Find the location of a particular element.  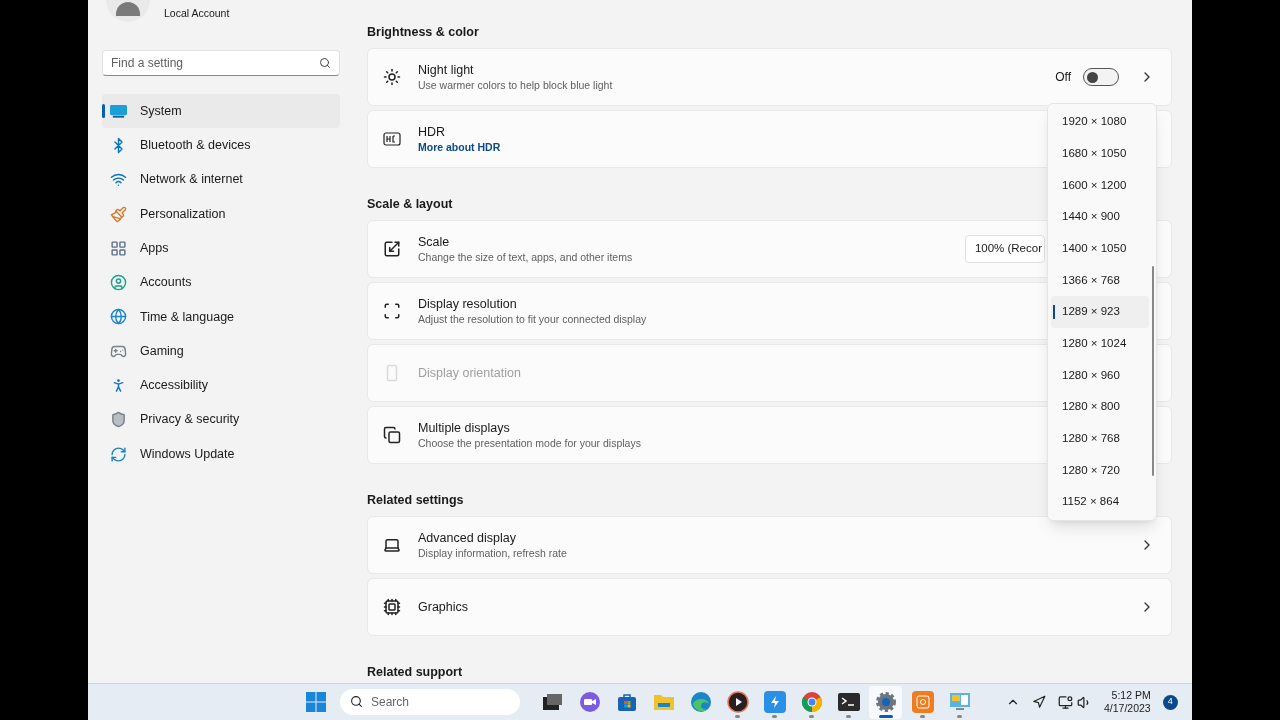

setting-title: Advanced display is located at coordinates (467, 537).